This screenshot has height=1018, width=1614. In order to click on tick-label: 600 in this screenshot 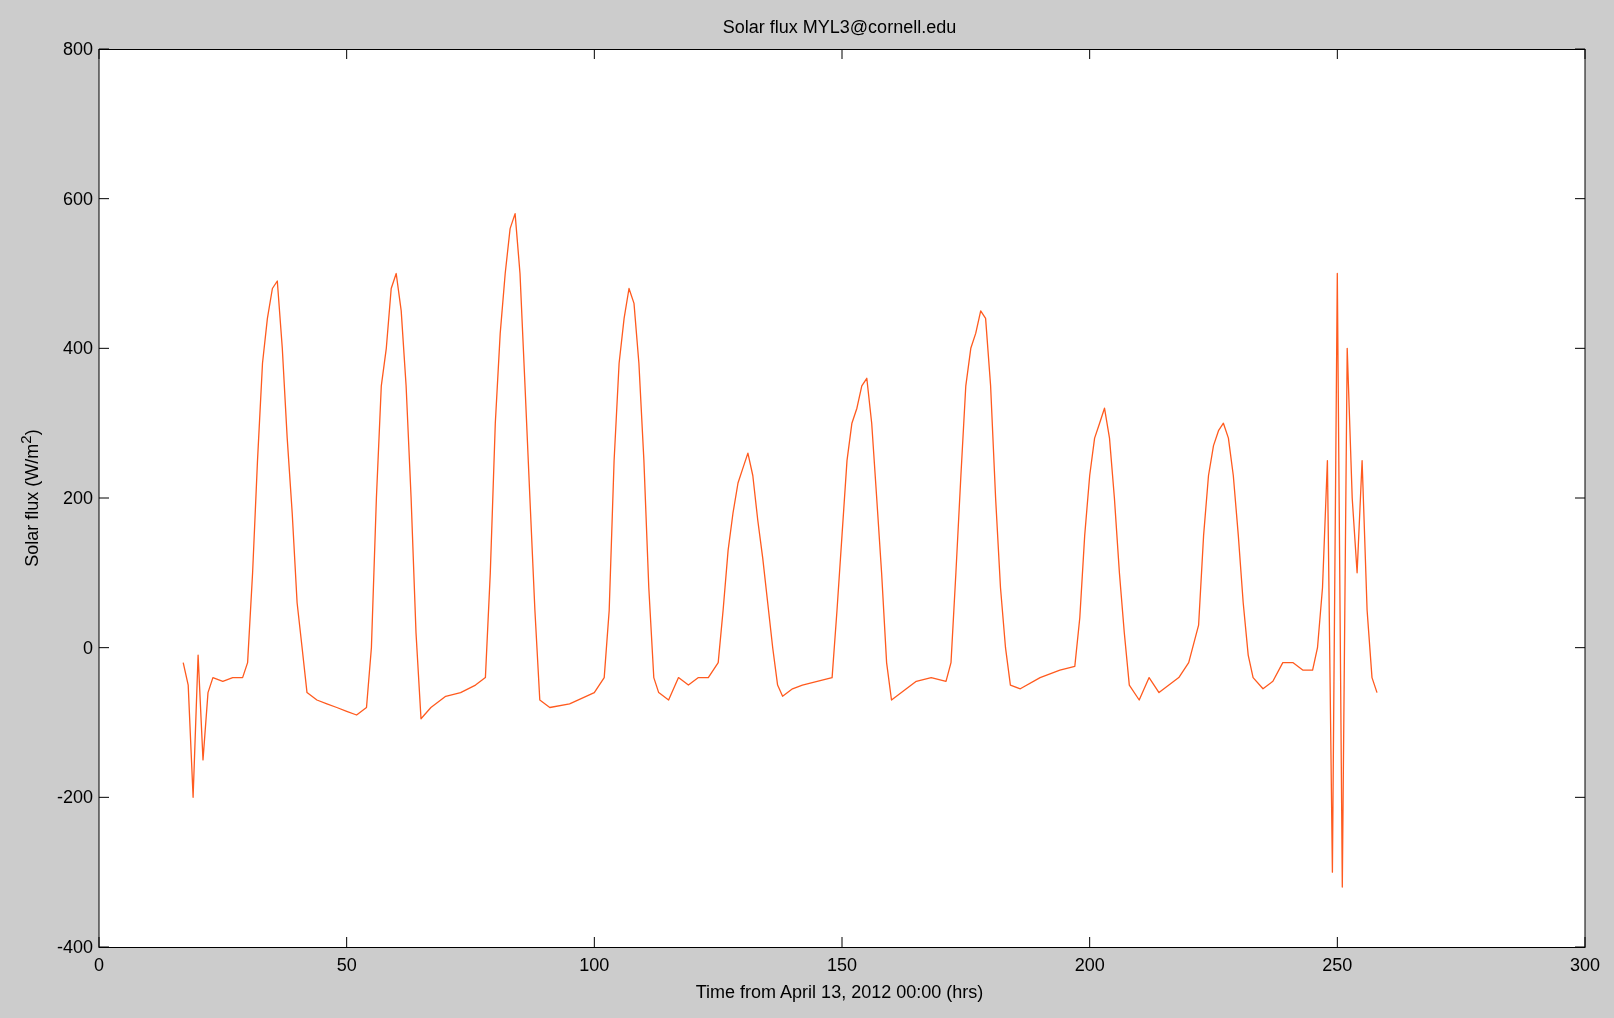, I will do `click(77, 198)`.